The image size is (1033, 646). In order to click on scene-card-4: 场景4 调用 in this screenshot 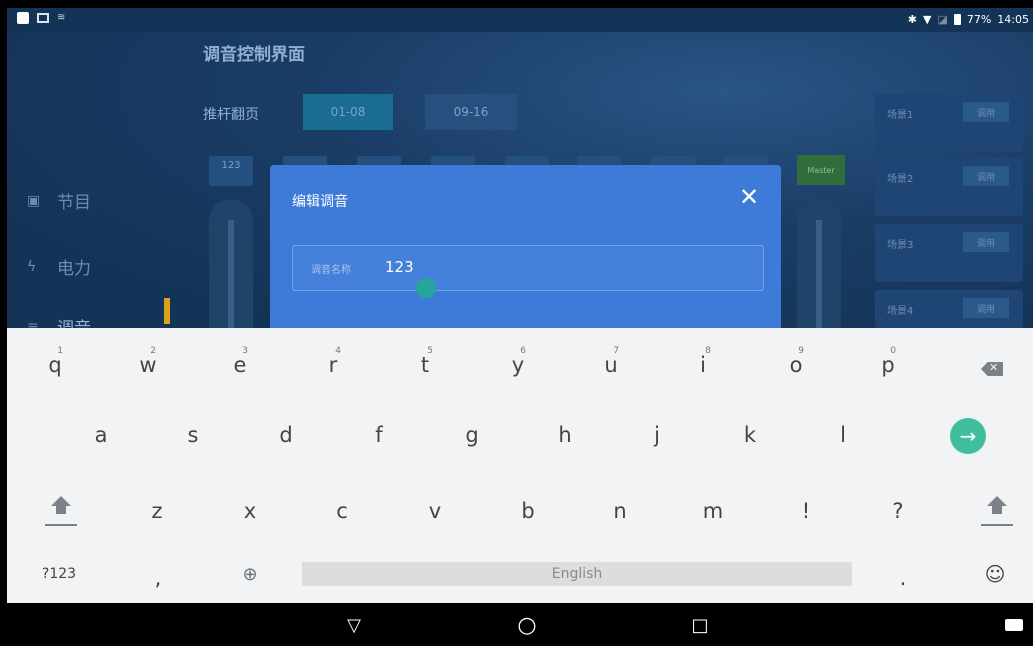, I will do `click(949, 309)`.